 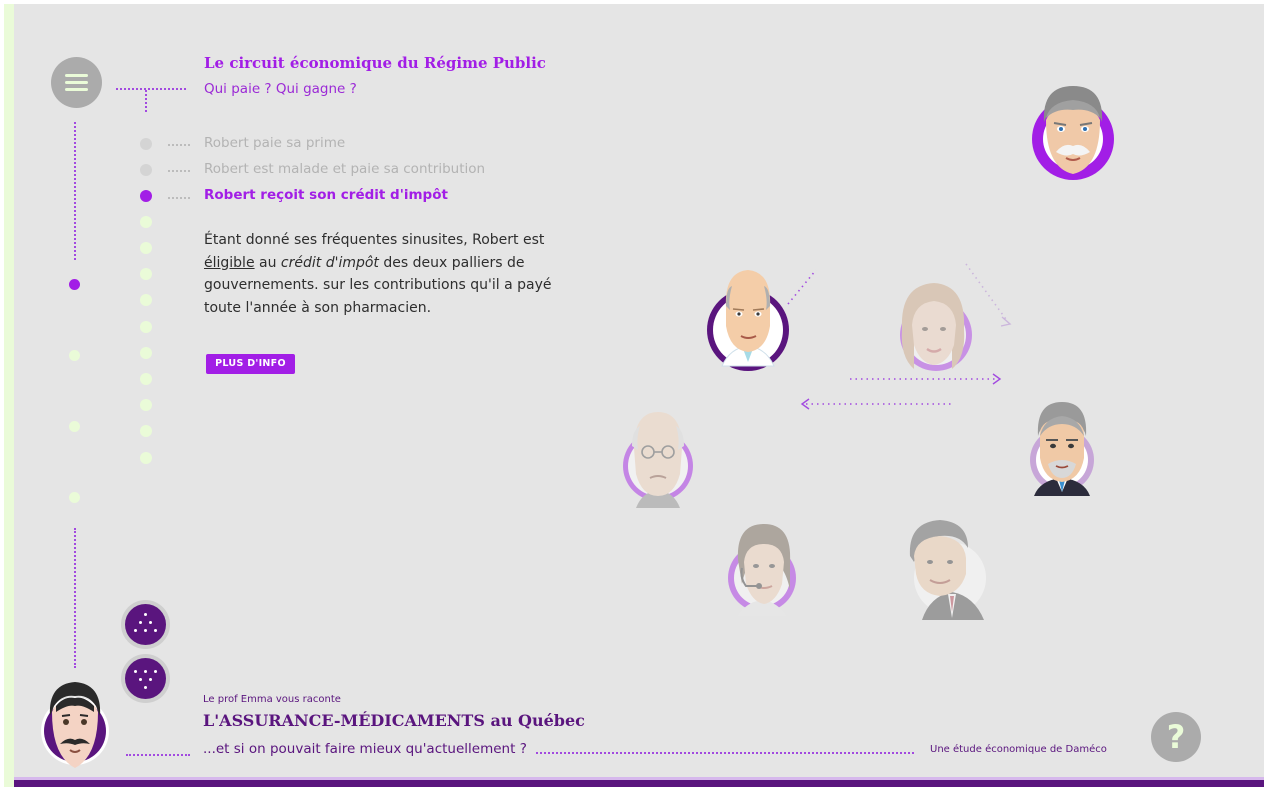 What do you see at coordinates (947, 570) in the screenshot?
I see `businessman-avatar` at bounding box center [947, 570].